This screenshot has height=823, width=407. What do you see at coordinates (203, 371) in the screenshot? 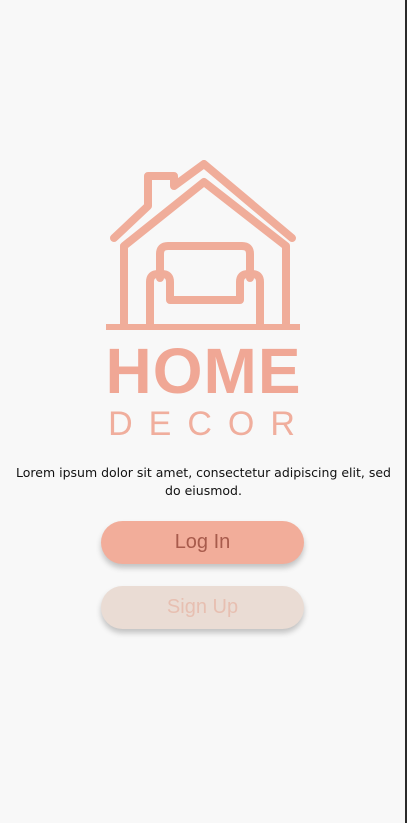
I see `brand-title: HOME` at bounding box center [203, 371].